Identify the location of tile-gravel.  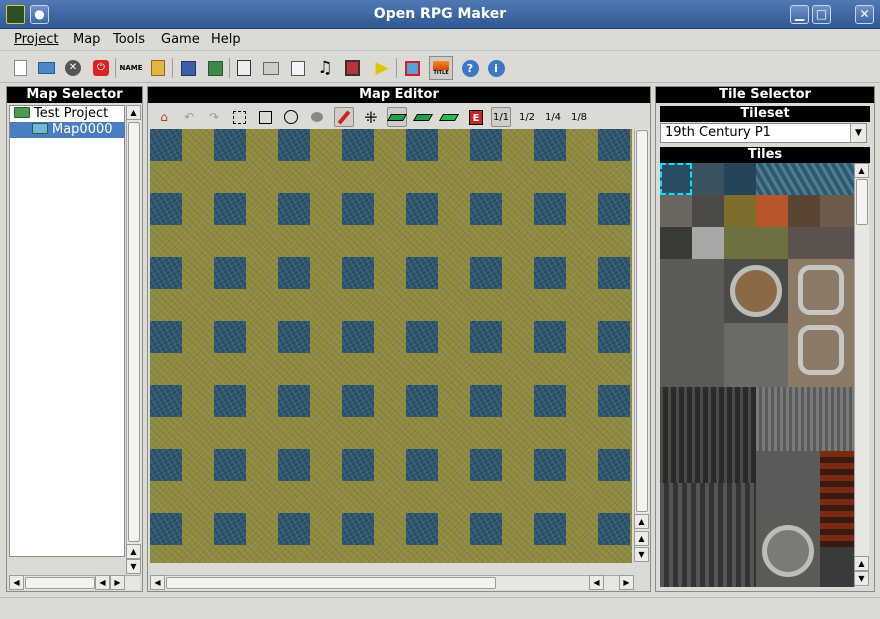
(708, 243).